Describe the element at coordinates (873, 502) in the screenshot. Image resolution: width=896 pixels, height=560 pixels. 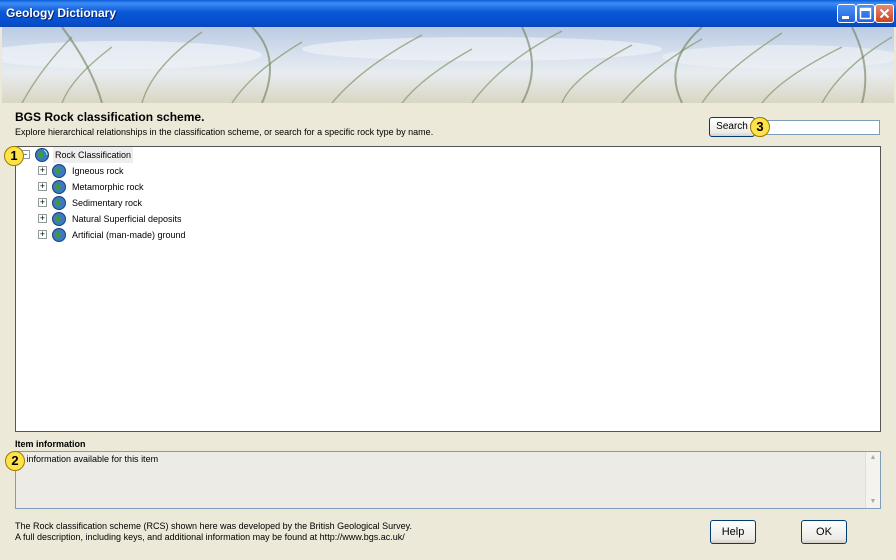
I see `scroll-down-icon: ▼` at that location.